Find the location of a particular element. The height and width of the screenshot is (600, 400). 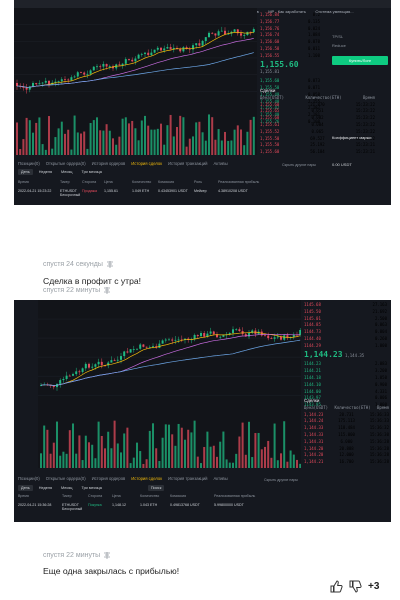

trades-title: Сделки is located at coordinates (312, 400).